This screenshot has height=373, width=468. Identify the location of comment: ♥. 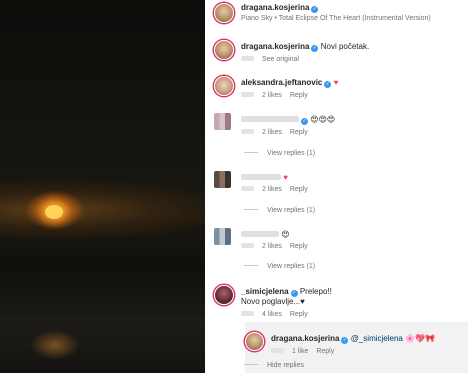
(264, 178).